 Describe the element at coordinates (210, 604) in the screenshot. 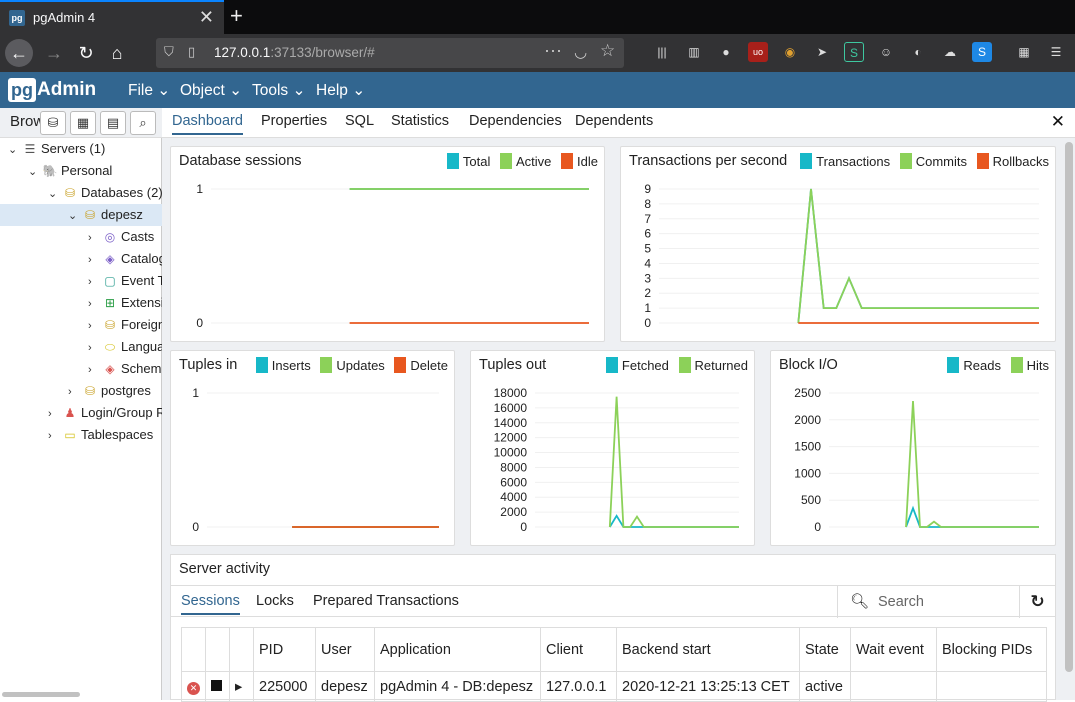

I see `tab-sessions: Sessions` at that location.